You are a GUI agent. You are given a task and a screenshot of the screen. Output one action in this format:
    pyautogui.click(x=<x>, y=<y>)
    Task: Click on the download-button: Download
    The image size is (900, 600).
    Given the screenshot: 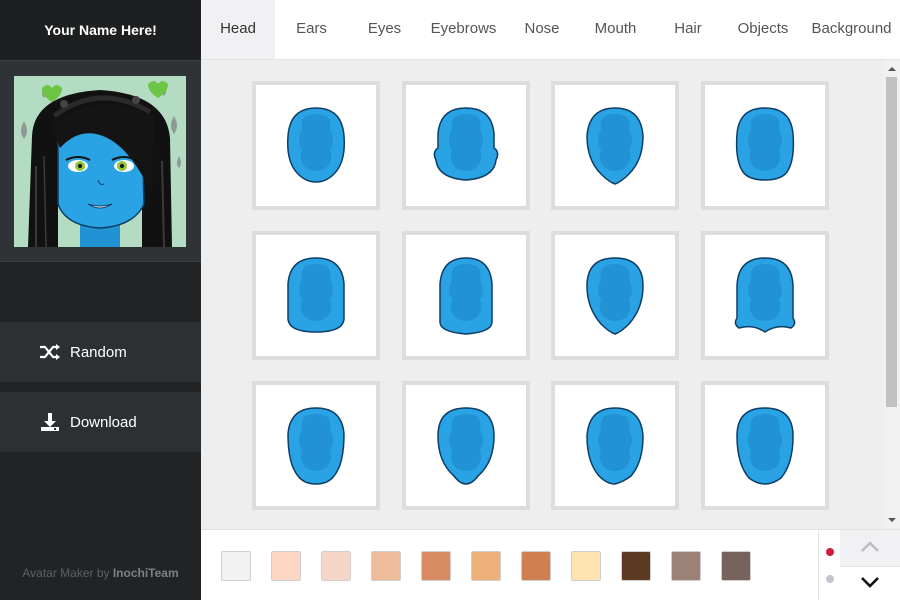 What is the action you would take?
    pyautogui.click(x=100, y=422)
    